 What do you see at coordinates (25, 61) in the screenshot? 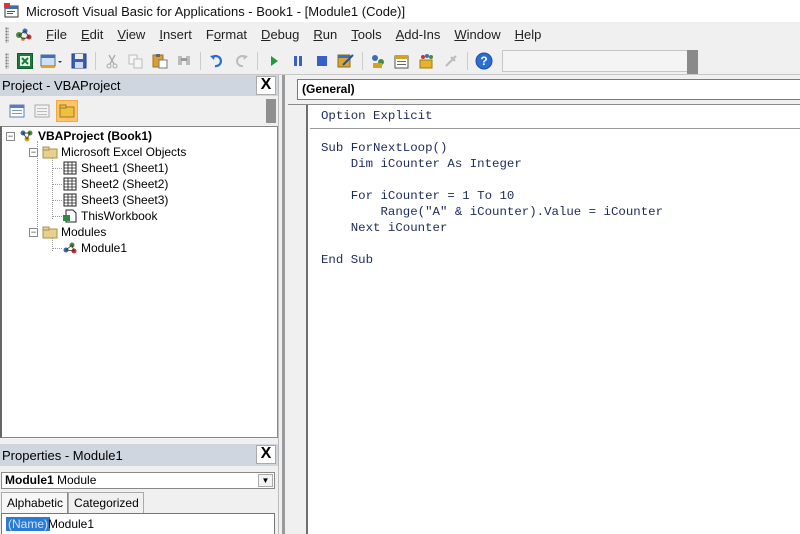
I see `view-excel-button` at bounding box center [25, 61].